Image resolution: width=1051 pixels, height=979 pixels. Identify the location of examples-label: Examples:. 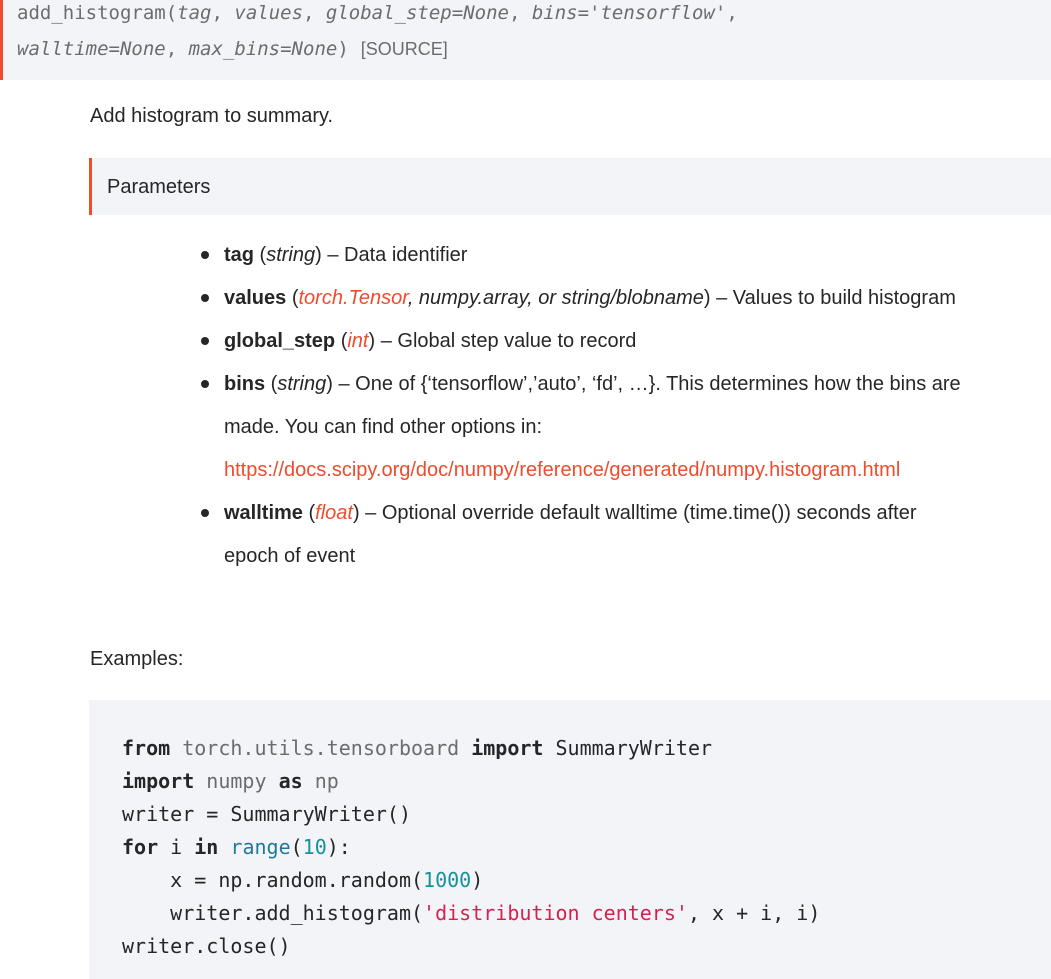
(137, 659).